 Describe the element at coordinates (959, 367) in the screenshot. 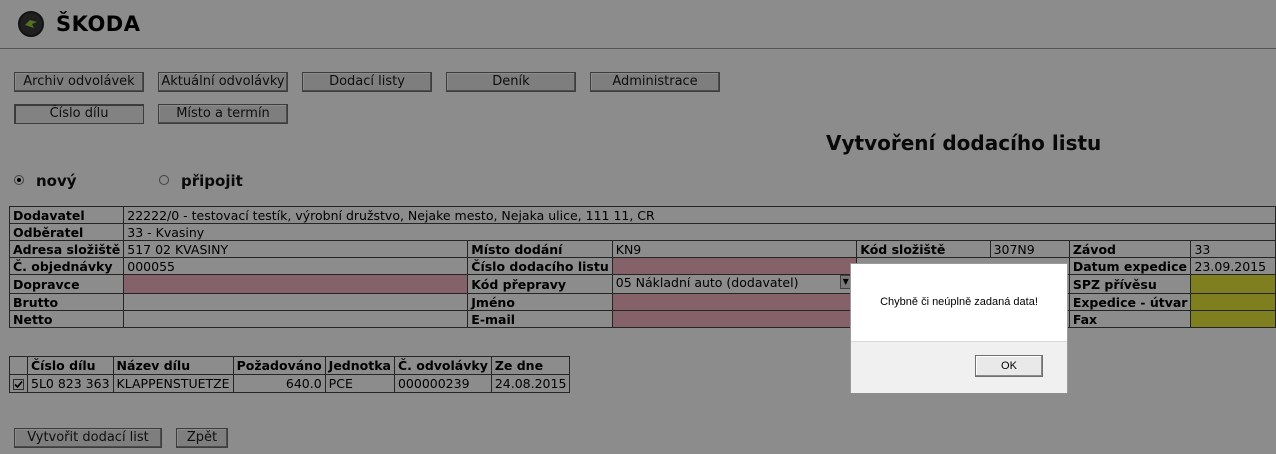

I see `dialog-footer: OK` at that location.